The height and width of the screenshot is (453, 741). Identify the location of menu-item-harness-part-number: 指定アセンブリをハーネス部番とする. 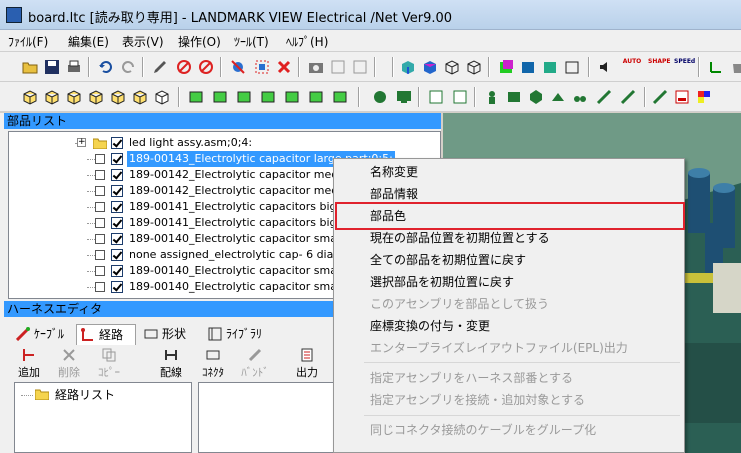
(509, 378).